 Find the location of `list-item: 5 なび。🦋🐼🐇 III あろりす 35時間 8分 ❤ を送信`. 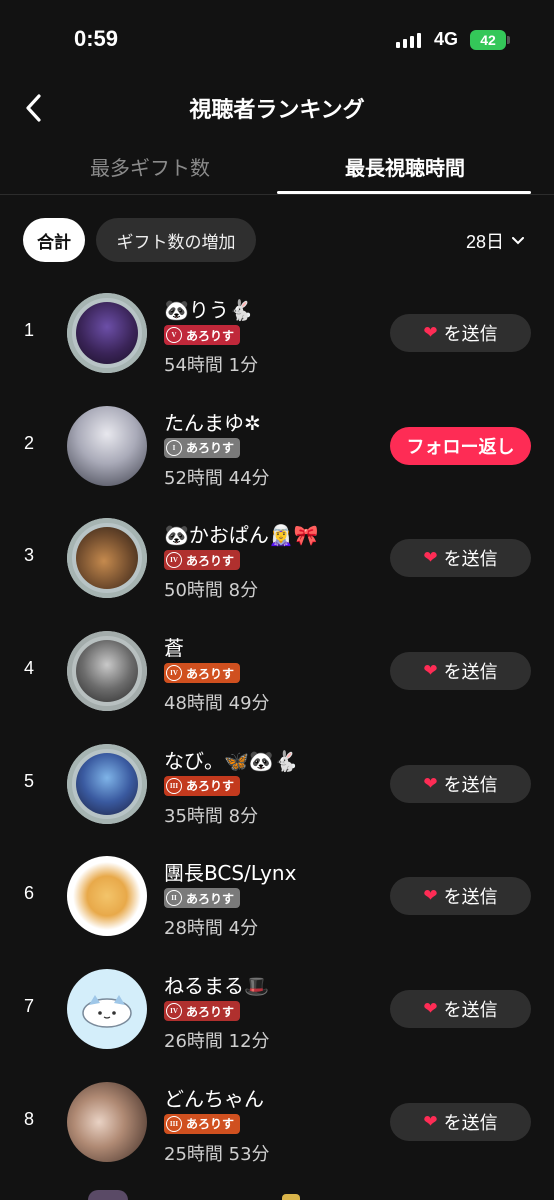

list-item: 5 なび。🦋🐼🐇 III あろりす 35時間 8分 ❤ を送信 is located at coordinates (277, 783).